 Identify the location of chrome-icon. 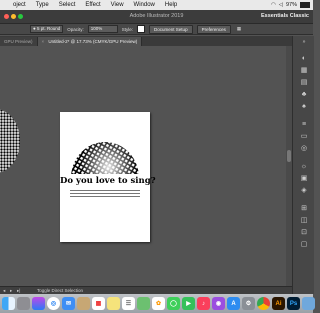
(263, 303).